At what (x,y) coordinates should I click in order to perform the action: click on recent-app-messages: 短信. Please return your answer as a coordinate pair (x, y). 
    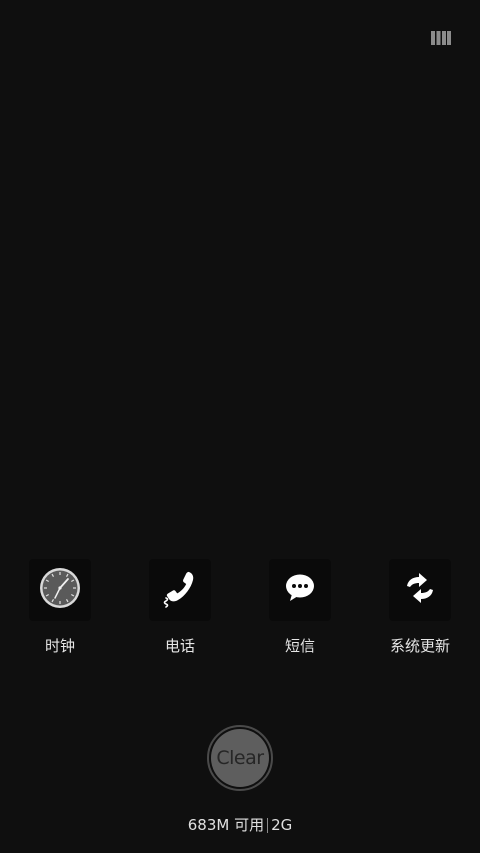
    Looking at the image, I should click on (300, 607).